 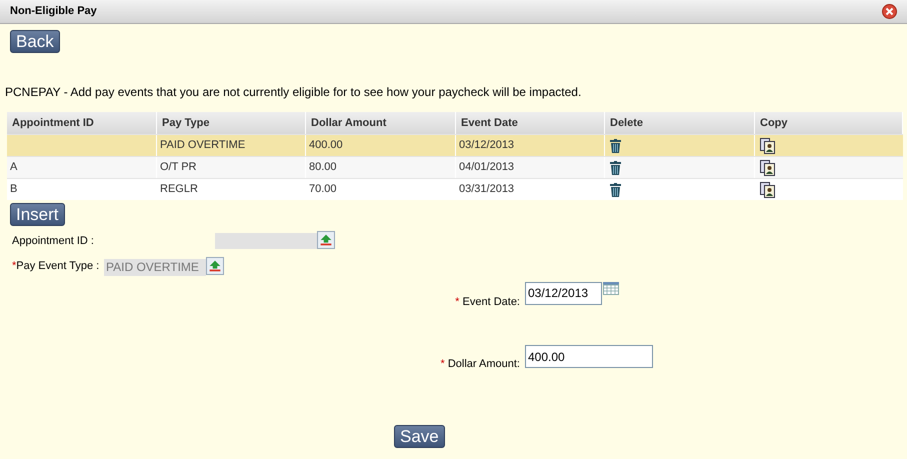 What do you see at coordinates (14, 168) in the screenshot?
I see `table-cell-text: A` at bounding box center [14, 168].